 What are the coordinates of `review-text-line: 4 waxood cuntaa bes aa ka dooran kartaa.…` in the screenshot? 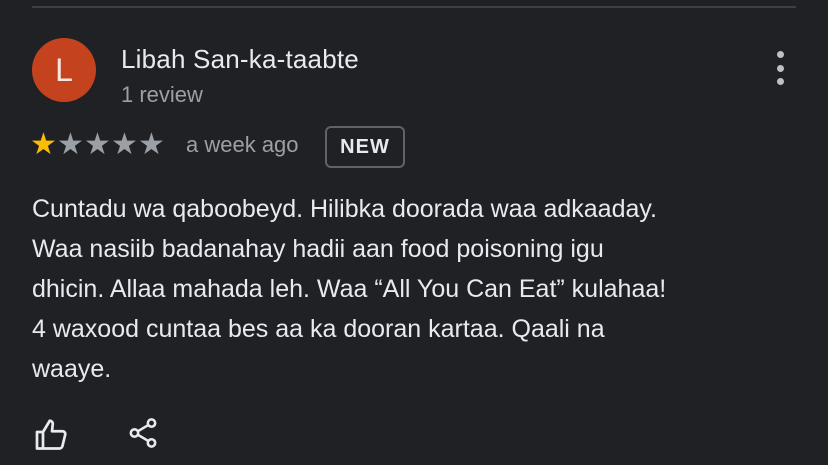 It's located at (318, 329).